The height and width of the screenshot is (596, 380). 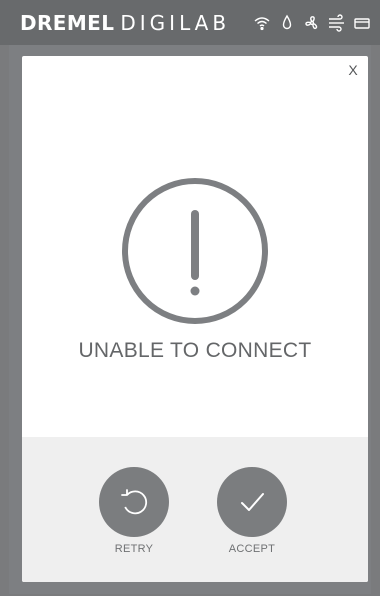 What do you see at coordinates (134, 549) in the screenshot?
I see `retry-label: RETRY` at bounding box center [134, 549].